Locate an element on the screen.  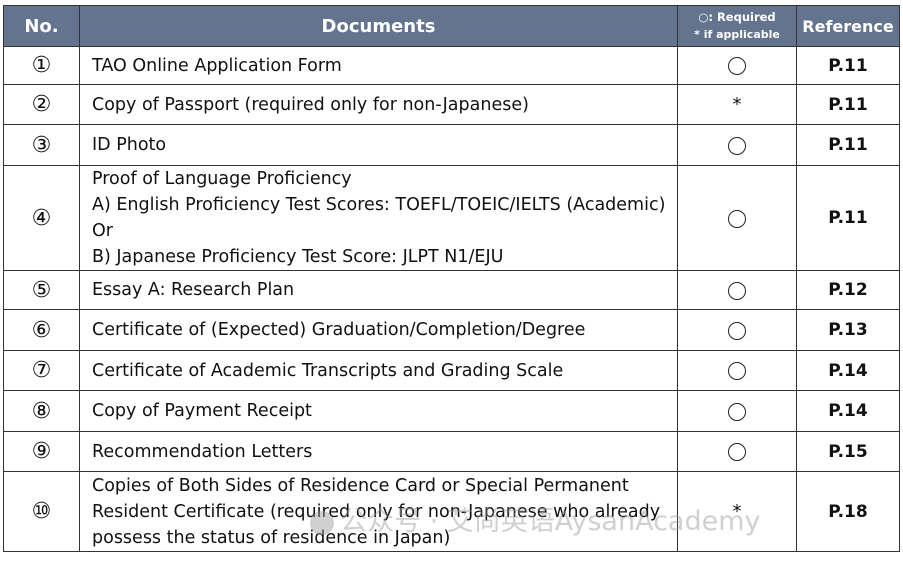
table-row: ⑨ Recommendation Letters P.15 is located at coordinates (451, 451).